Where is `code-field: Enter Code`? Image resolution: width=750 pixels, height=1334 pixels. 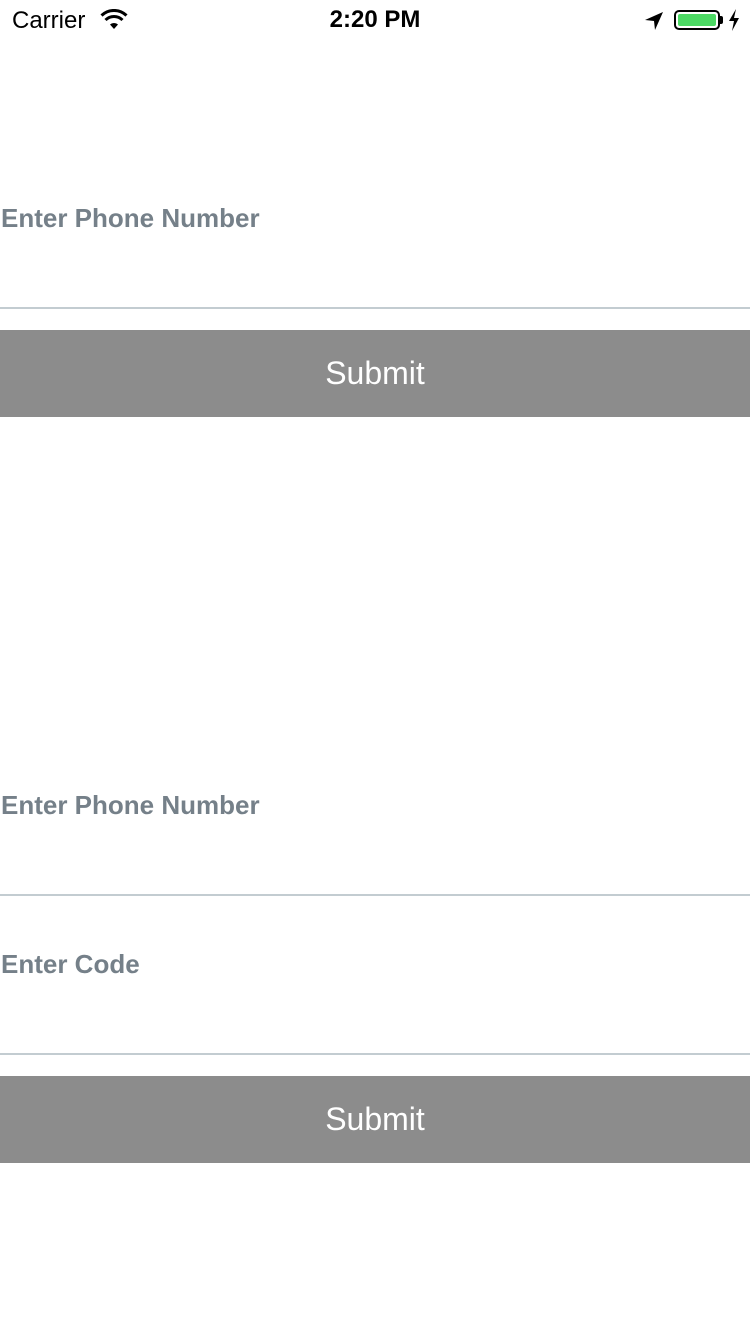
code-field: Enter Code is located at coordinates (375, 997).